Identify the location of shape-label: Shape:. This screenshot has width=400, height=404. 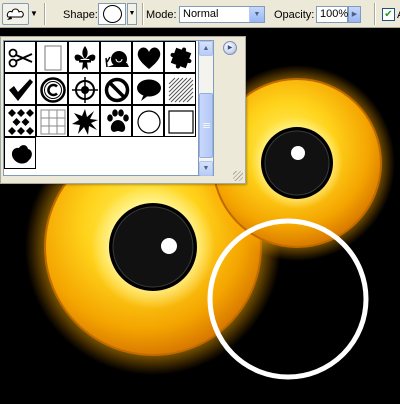
(80, 15).